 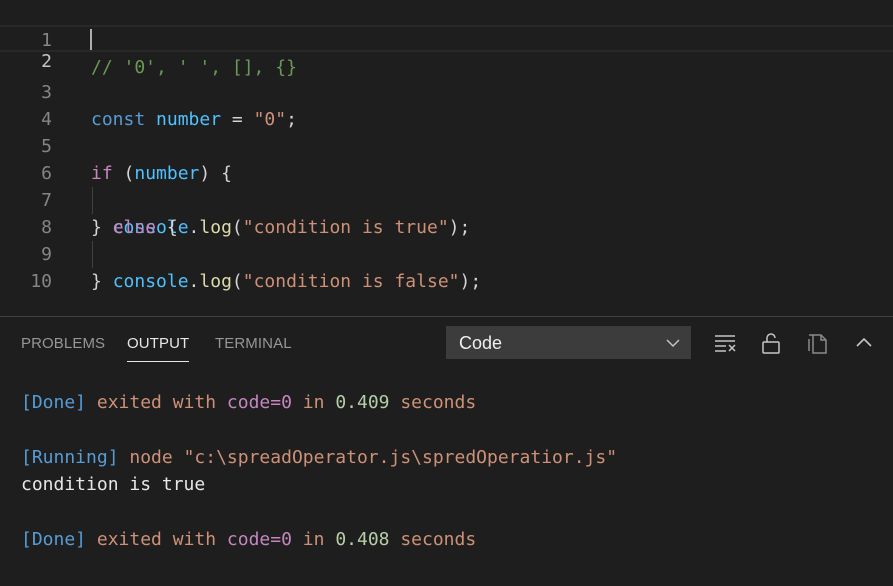 What do you see at coordinates (481, 343) in the screenshot?
I see `output-channel-value: Code` at bounding box center [481, 343].